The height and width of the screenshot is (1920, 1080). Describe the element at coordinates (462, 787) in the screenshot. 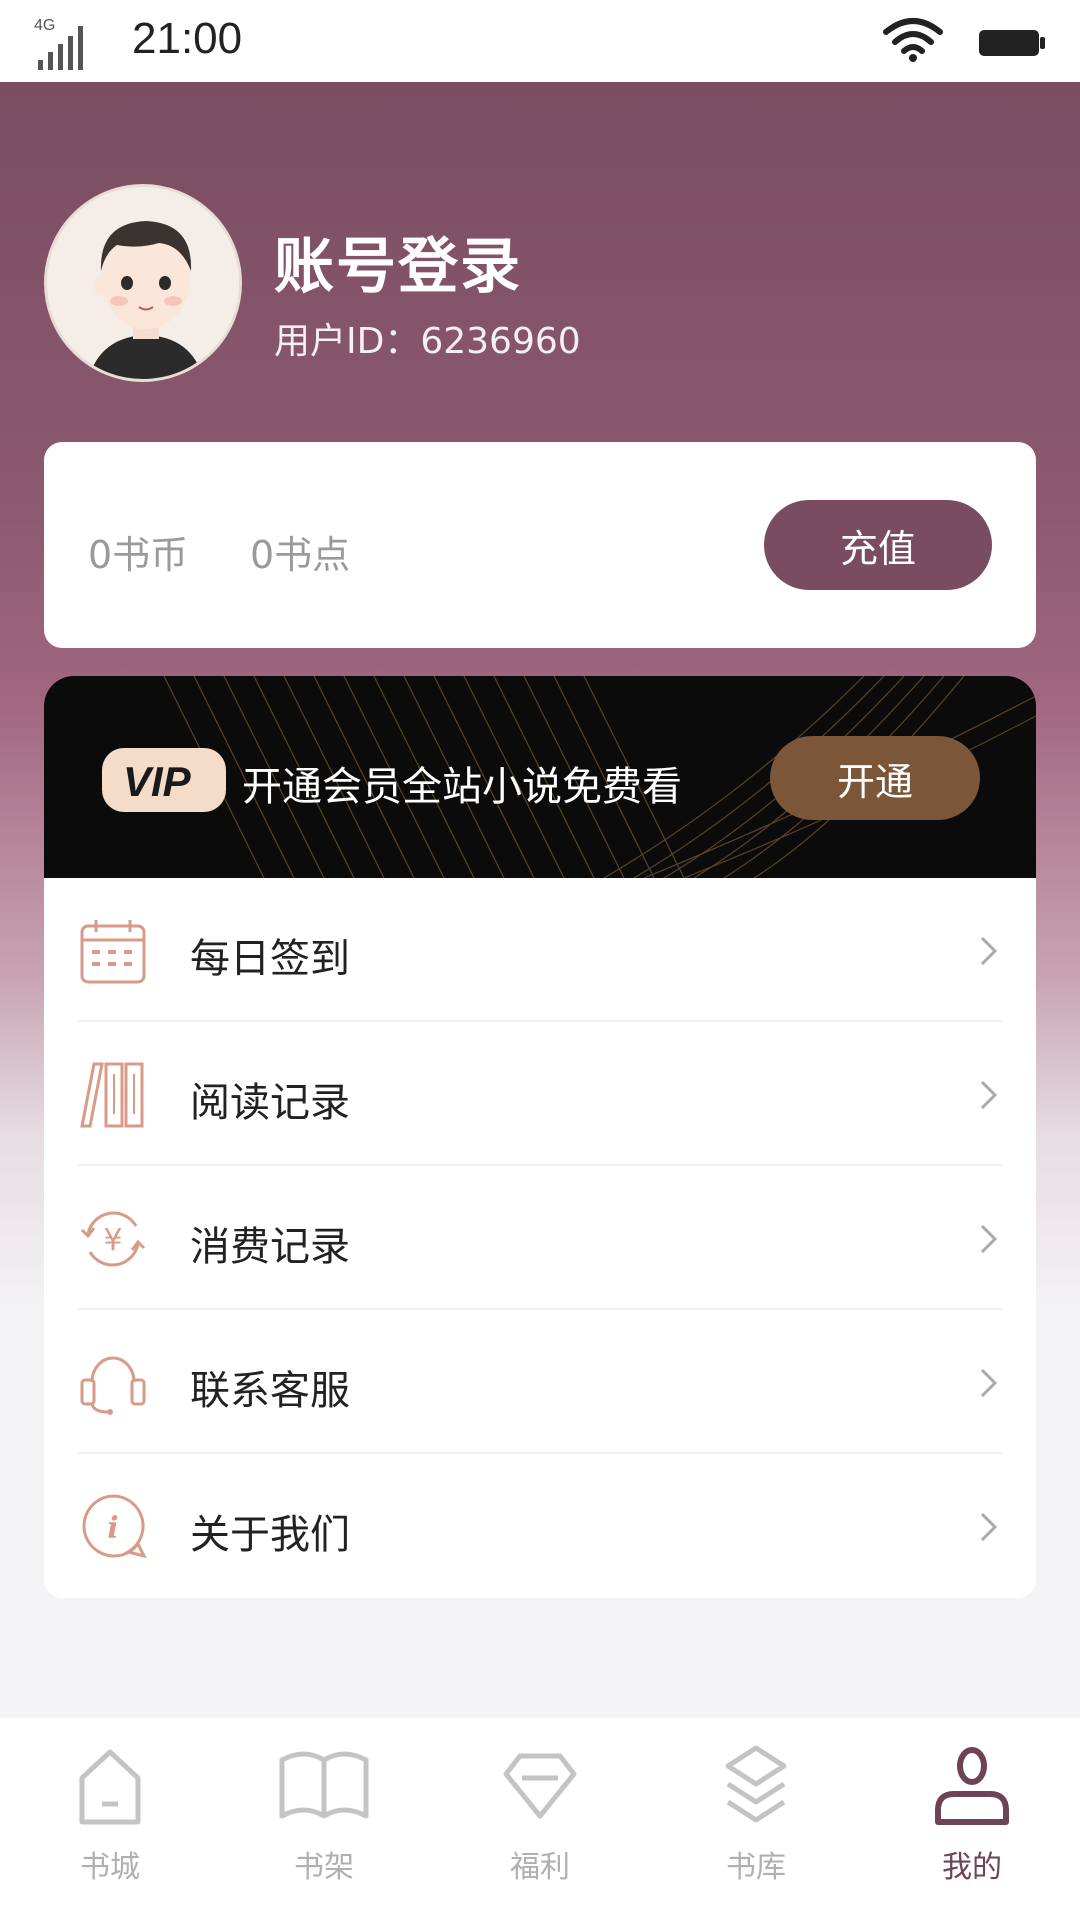

I see `vip-promo-text: 开通会员全站小说免费看` at that location.